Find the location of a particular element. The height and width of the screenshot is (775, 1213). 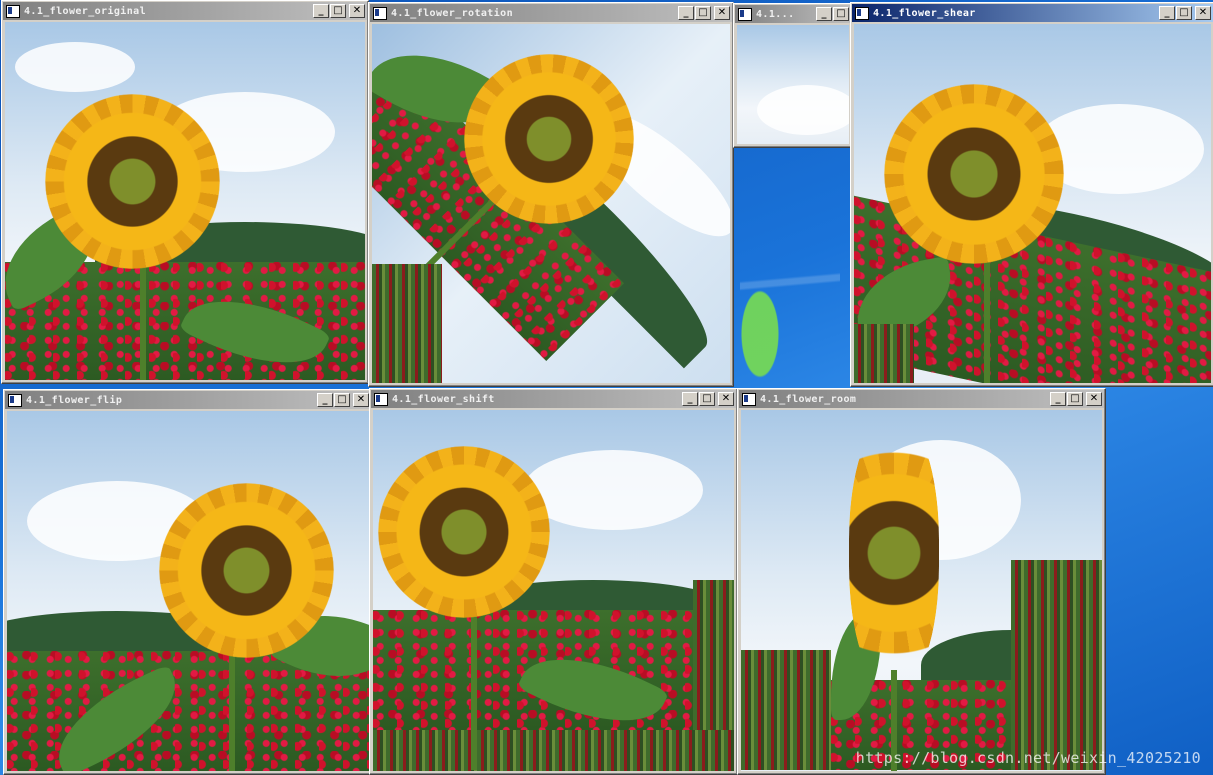

window-title: 4.1_flower_shear is located at coordinates (924, 13).